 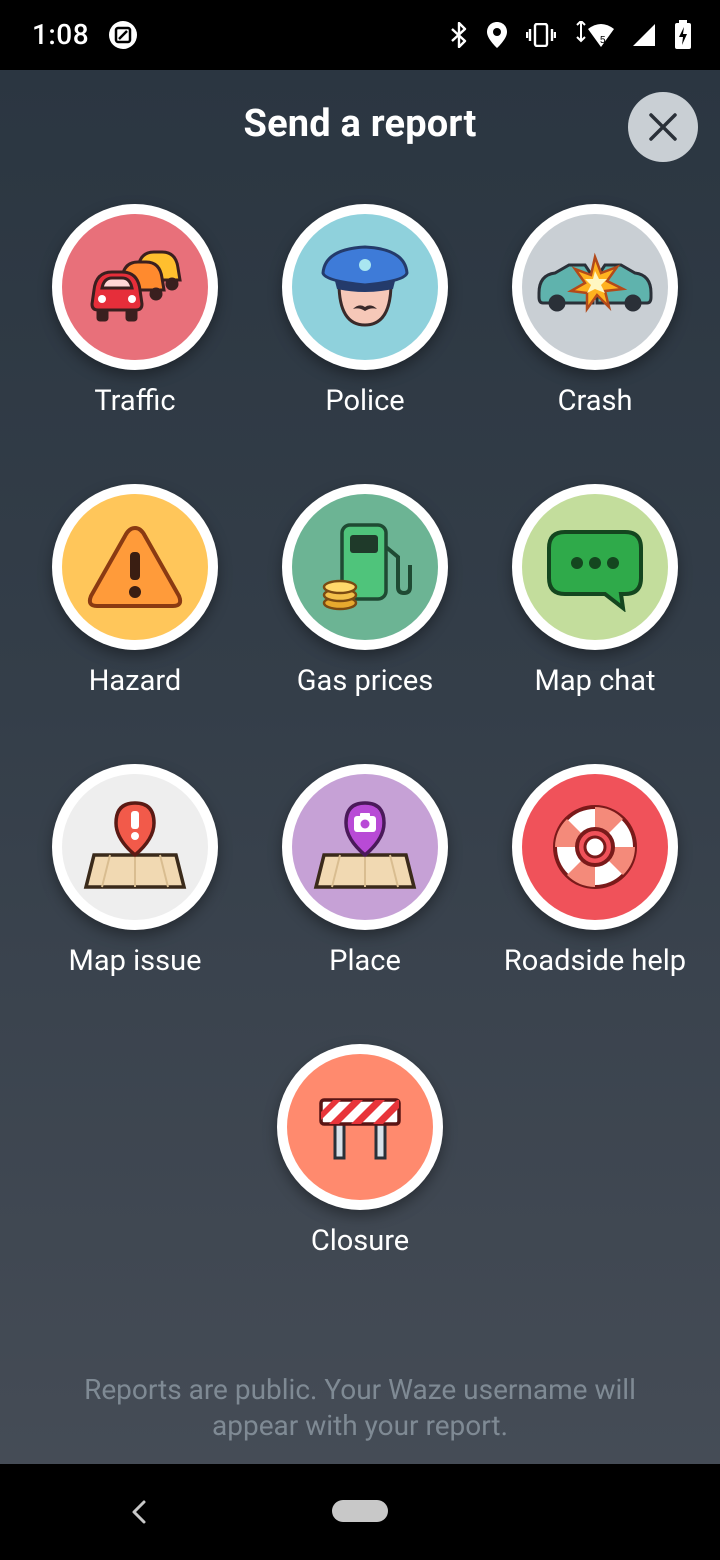 What do you see at coordinates (135, 401) in the screenshot?
I see `report-option-label: Traffic` at bounding box center [135, 401].